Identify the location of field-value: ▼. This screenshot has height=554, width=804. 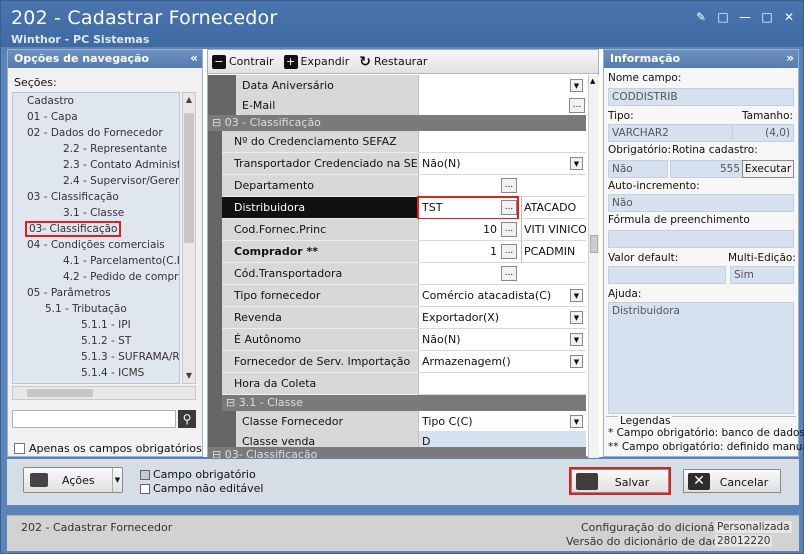
(502, 86).